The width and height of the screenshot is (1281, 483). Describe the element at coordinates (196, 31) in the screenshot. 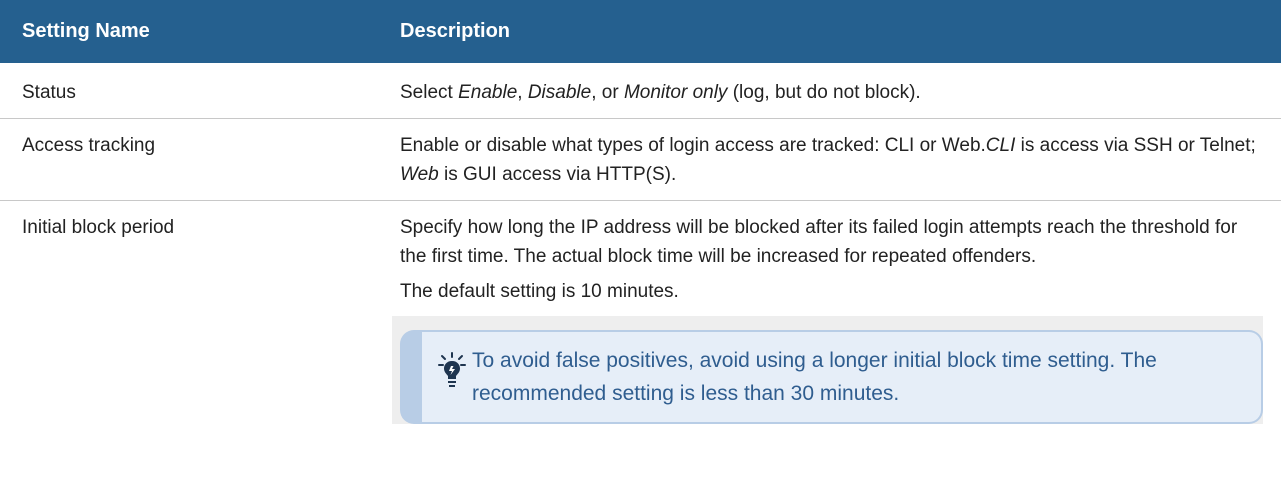

I see `header-setting-name: Setting Name` at that location.